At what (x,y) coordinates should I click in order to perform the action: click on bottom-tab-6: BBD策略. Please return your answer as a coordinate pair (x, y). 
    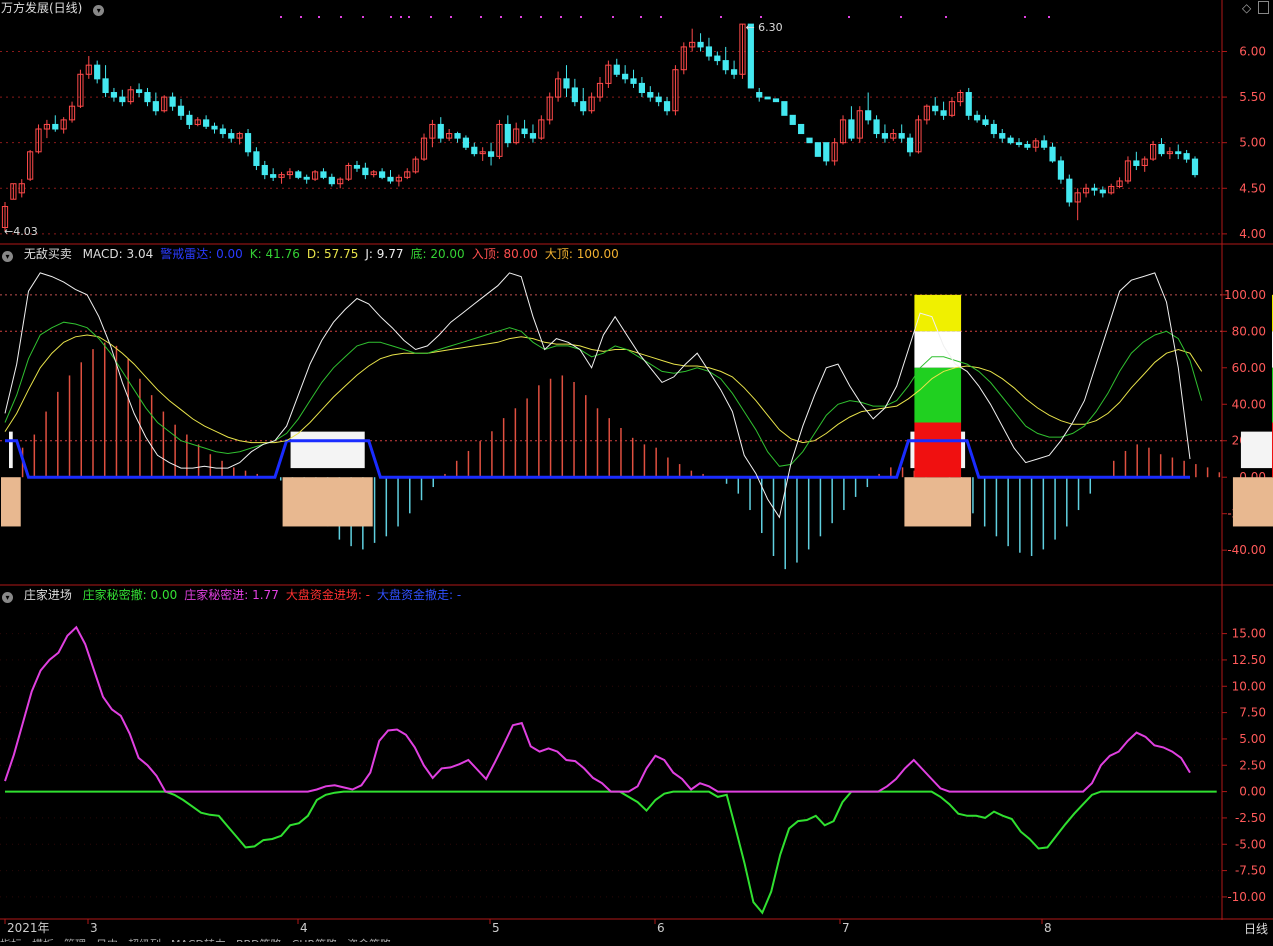
    Looking at the image, I should click on (259, 940).